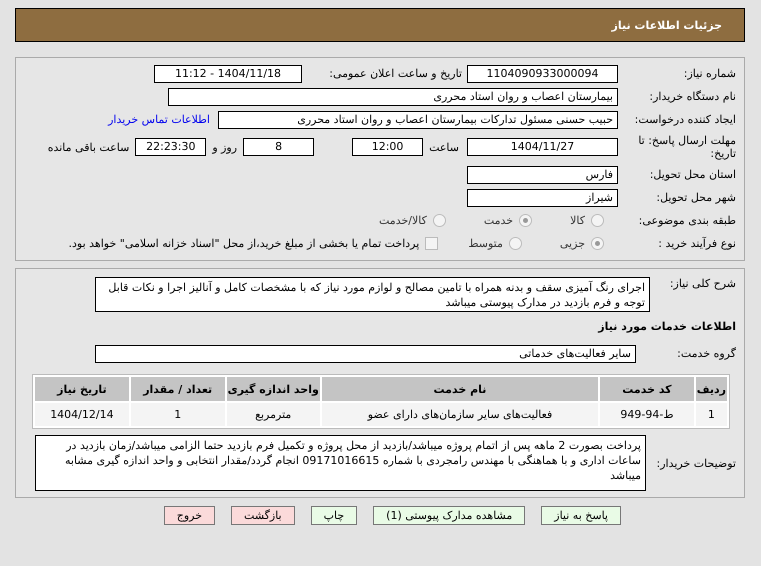 This screenshot has width=761, height=566. Describe the element at coordinates (273, 414) in the screenshot. I see `table-cell: مترمربع` at that location.